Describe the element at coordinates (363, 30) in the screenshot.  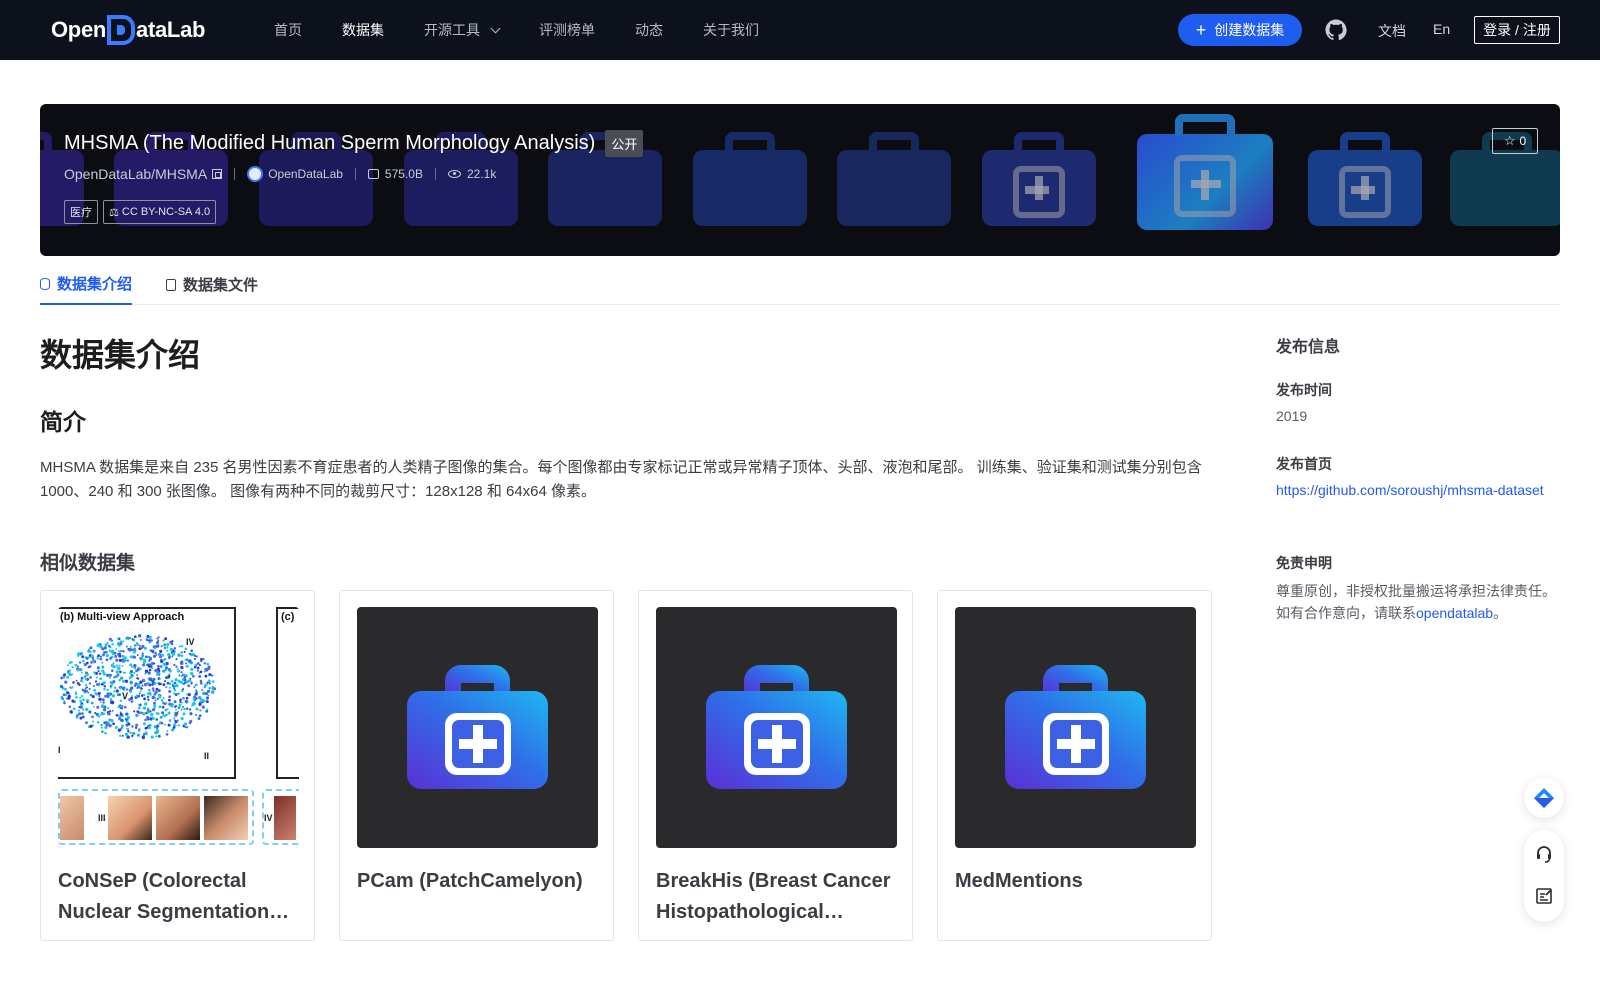
I see `nav-link-datasets: 数据集` at that location.